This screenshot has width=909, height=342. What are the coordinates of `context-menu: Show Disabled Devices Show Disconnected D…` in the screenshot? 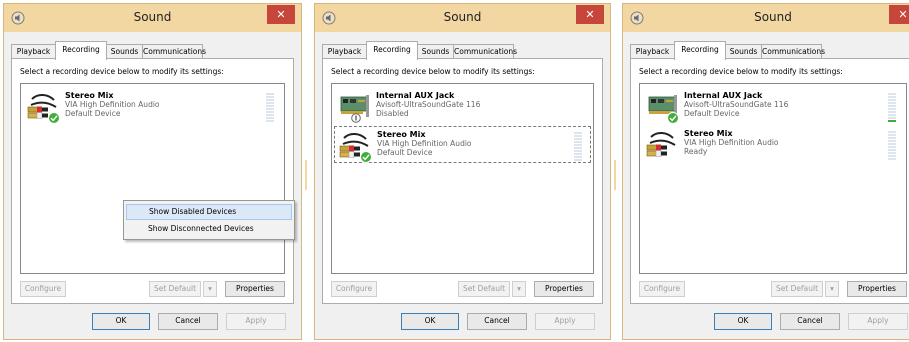 It's located at (209, 220).